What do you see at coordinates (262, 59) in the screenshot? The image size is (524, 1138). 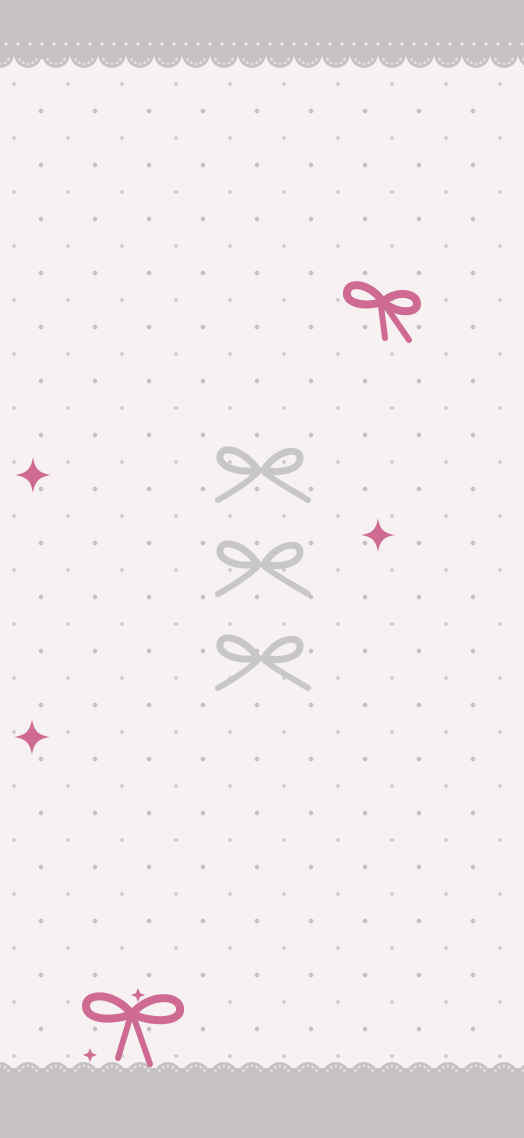 I see `top-lace-border-icon` at bounding box center [262, 59].